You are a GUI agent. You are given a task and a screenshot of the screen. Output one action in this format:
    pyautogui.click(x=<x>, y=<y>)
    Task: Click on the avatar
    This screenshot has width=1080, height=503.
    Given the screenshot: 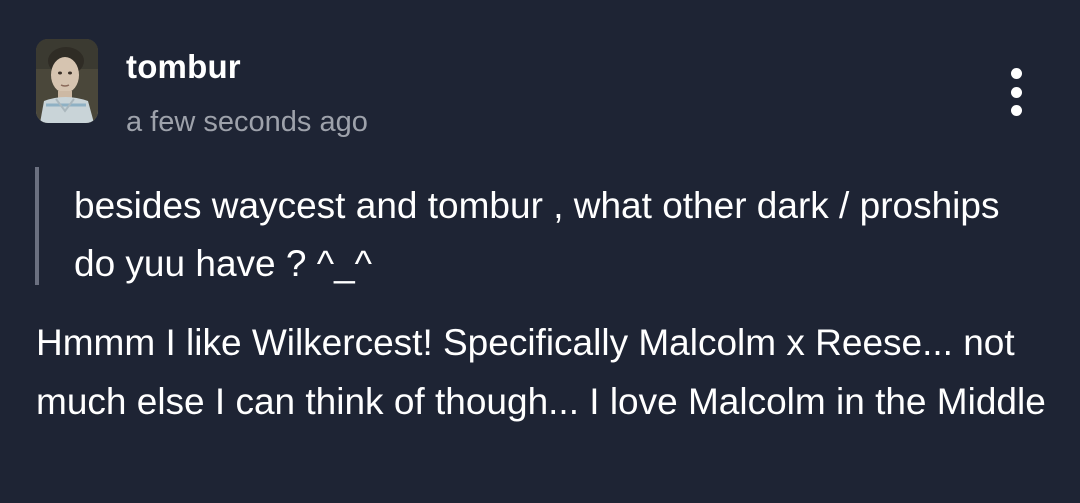 What is the action you would take?
    pyautogui.click(x=67, y=81)
    